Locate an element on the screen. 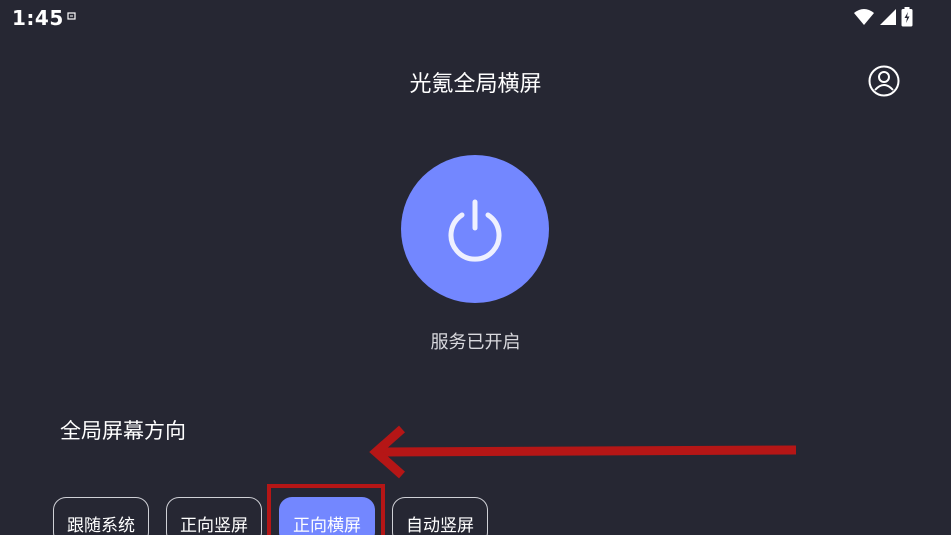  service-status-text: 服务已开启 is located at coordinates (475, 342).